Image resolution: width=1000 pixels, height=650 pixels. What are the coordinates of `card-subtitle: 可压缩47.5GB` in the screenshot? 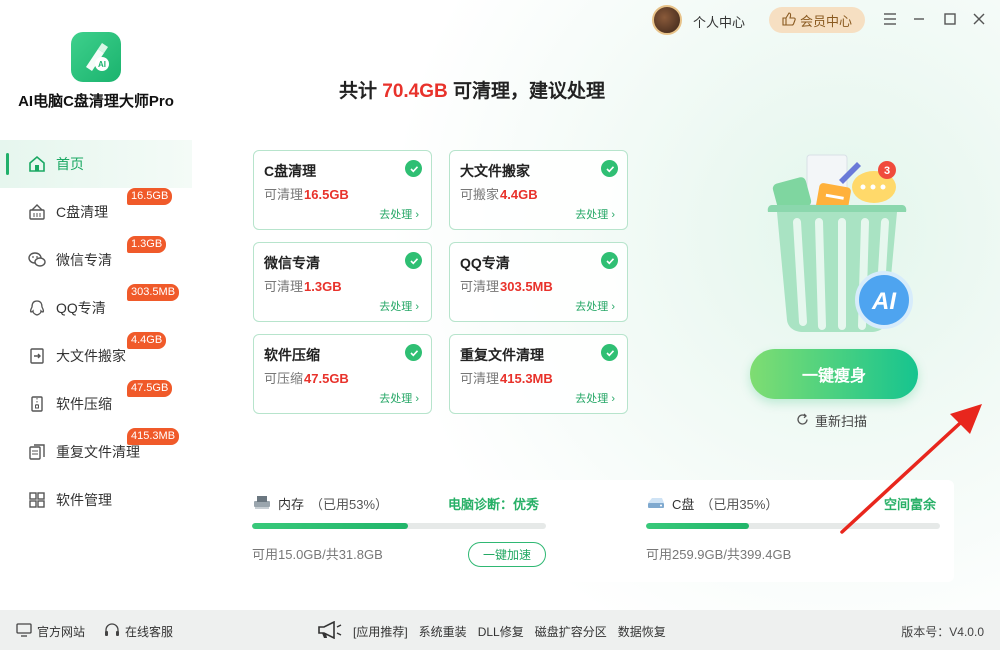 It's located at (306, 377).